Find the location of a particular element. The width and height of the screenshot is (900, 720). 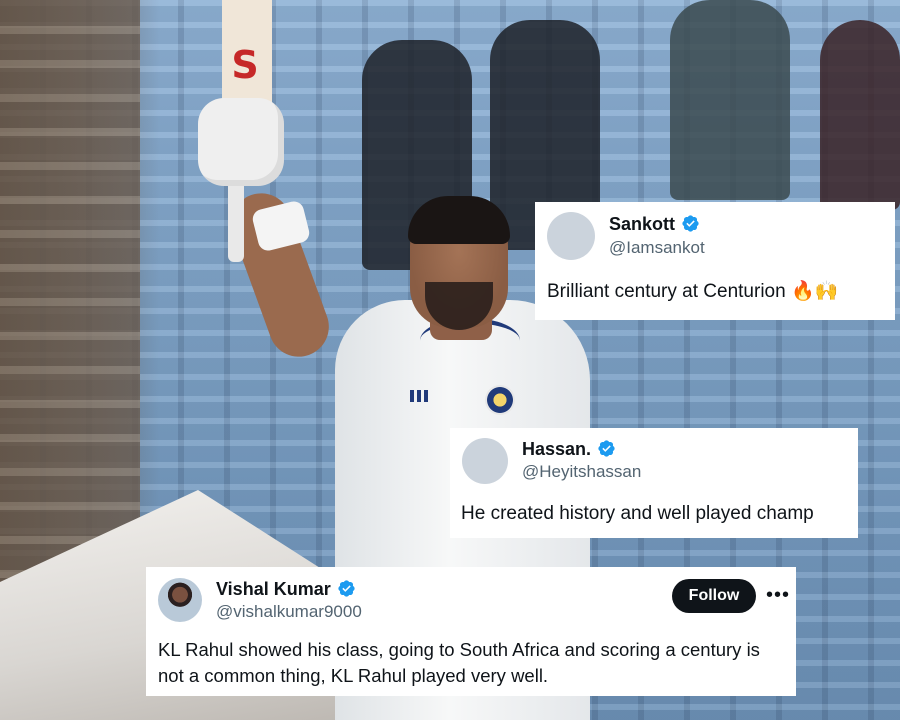

tweet-author-name: Vishal Kumar is located at coordinates (286, 589).